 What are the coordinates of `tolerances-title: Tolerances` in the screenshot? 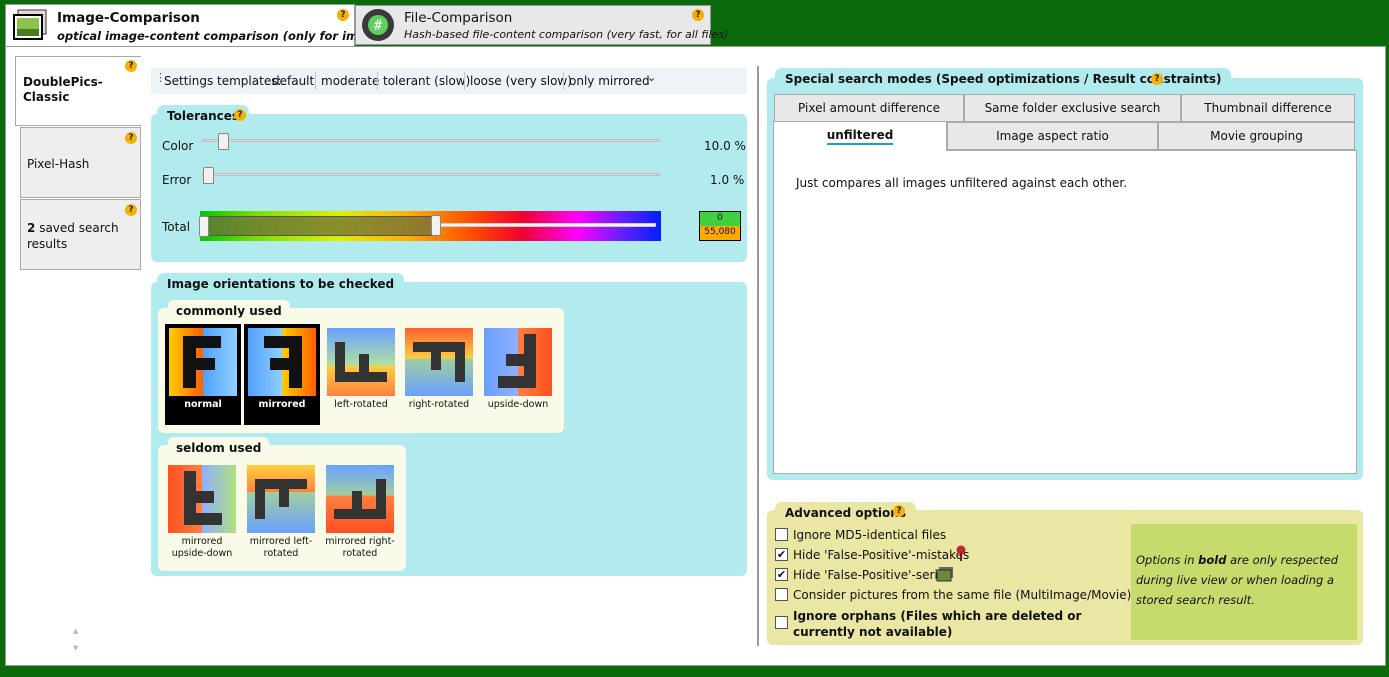 It's located at (203, 116).